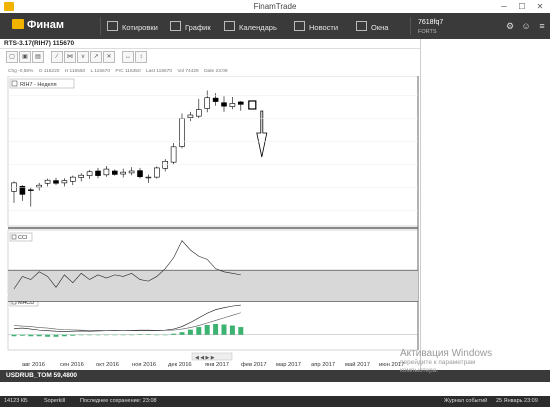 This screenshot has width=550, height=413. What do you see at coordinates (357, 364) in the screenshot?
I see `x-tick-label: май 2017` at bounding box center [357, 364].